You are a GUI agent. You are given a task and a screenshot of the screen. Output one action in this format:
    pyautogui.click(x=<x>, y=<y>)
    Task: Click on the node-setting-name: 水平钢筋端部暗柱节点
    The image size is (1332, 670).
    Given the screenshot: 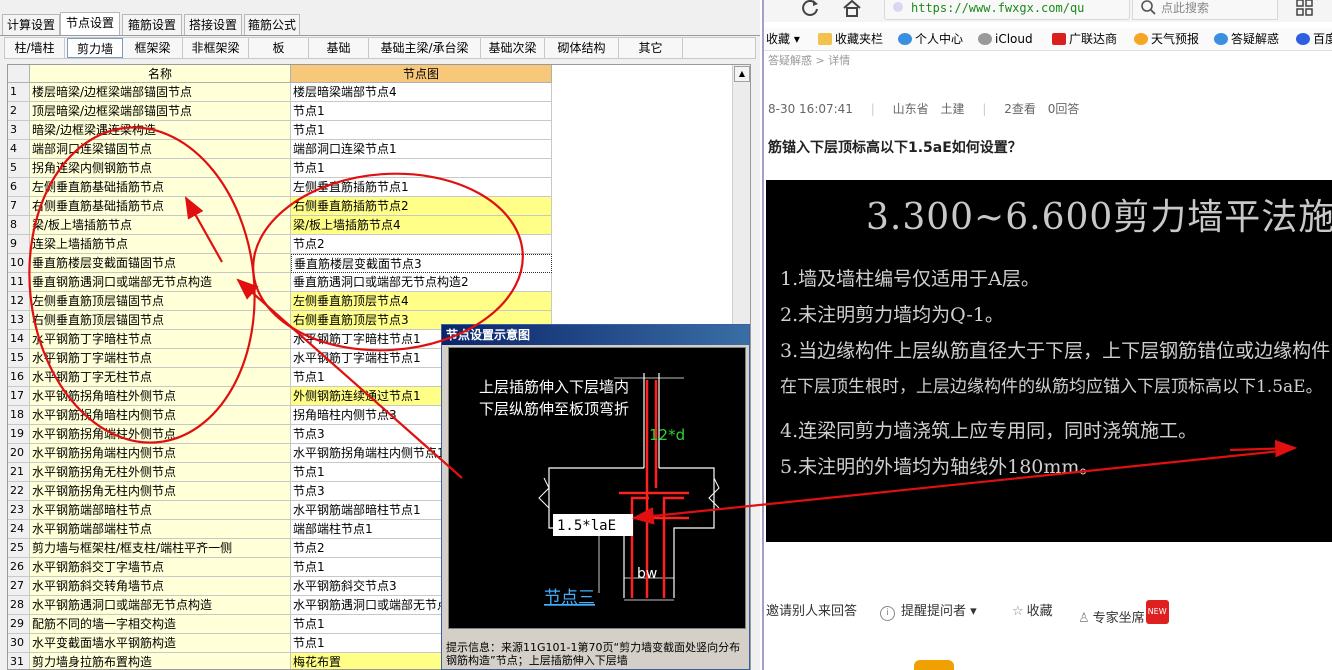 What is the action you would take?
    pyautogui.click(x=160, y=510)
    